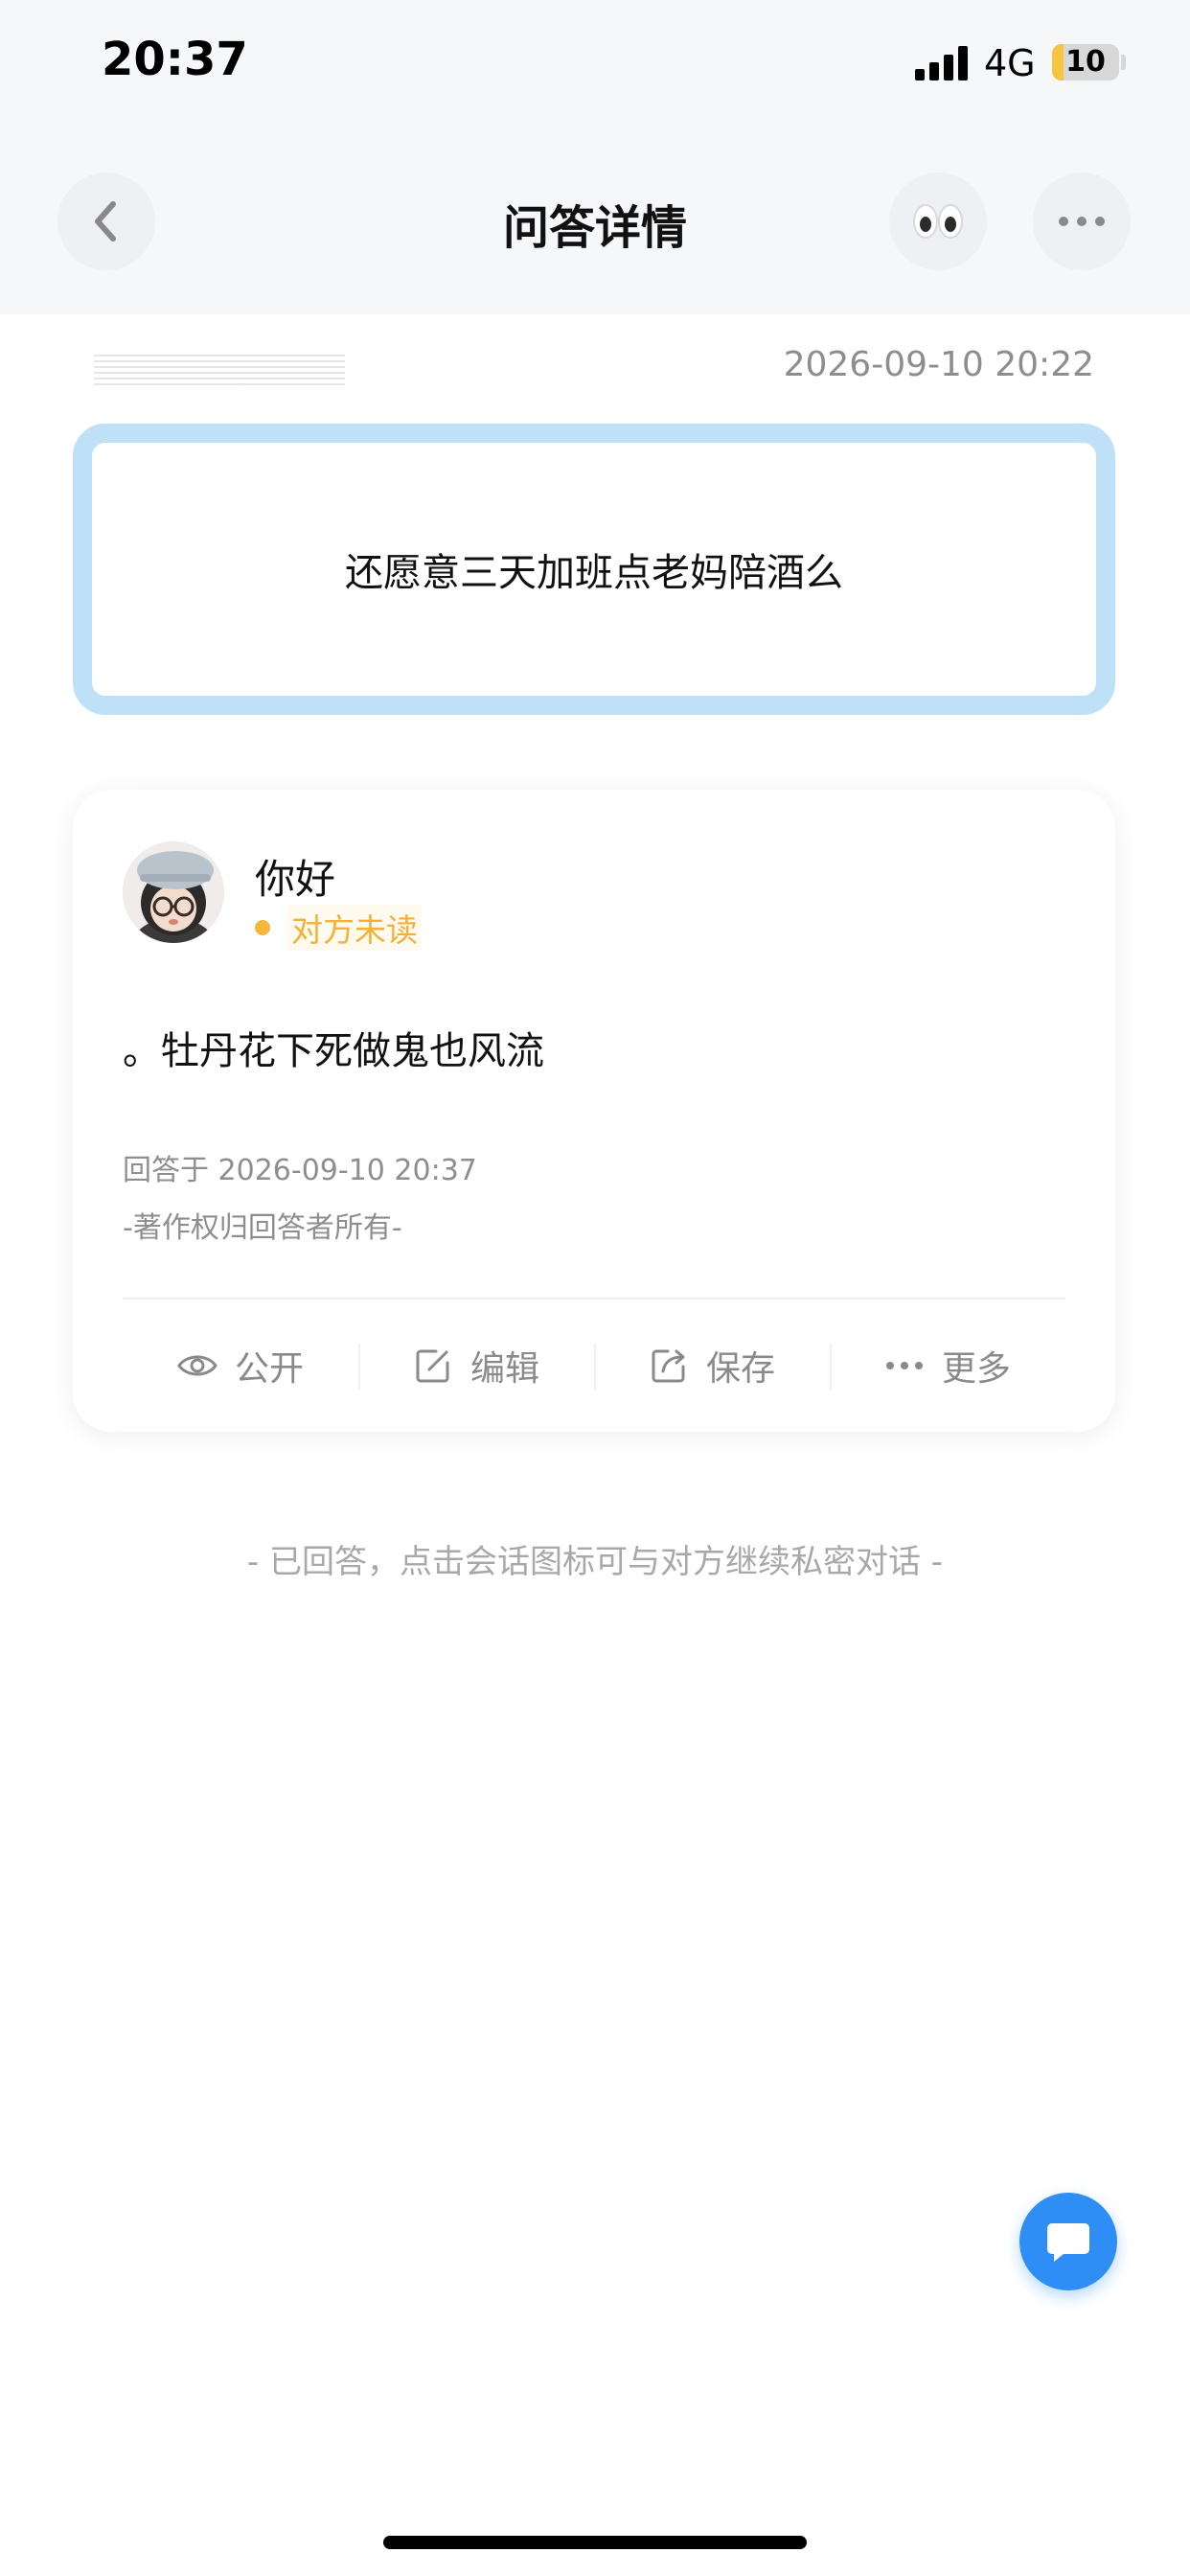 The width and height of the screenshot is (1190, 2576). I want to click on question-text: 还愿意三天加班点老妈陪酒么, so click(594, 573).